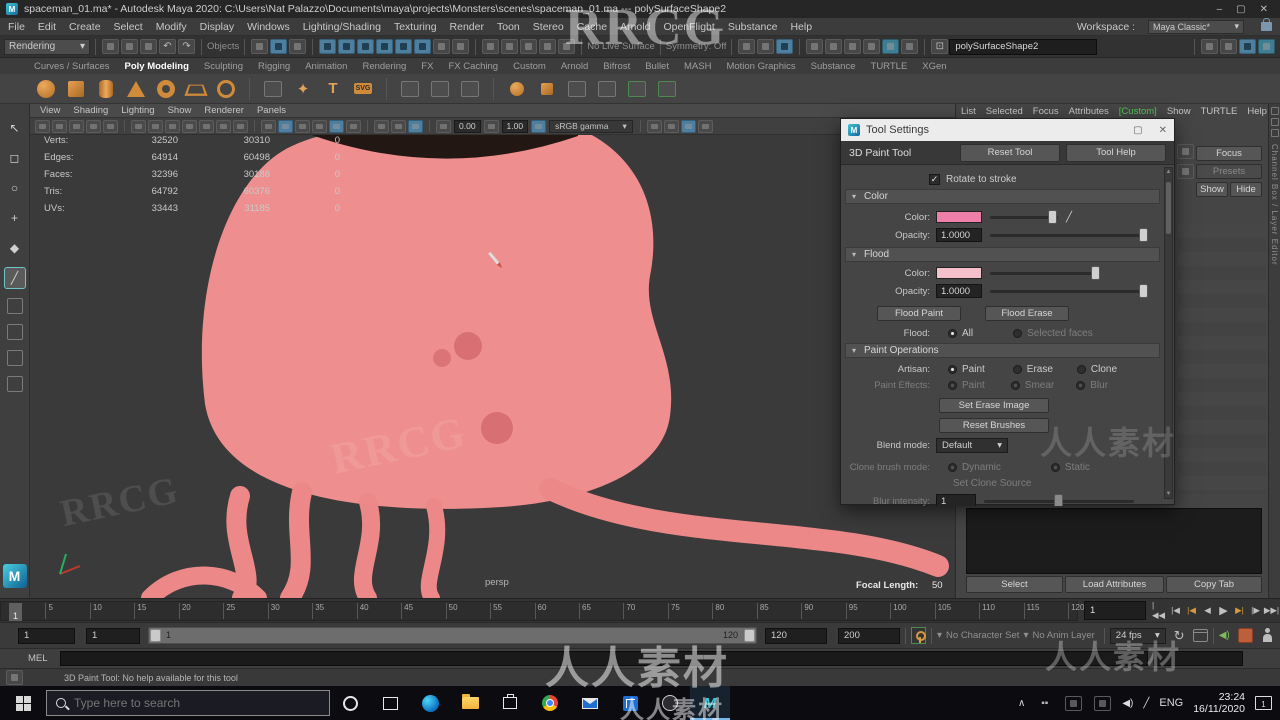 Image resolution: width=1280 pixels, height=720 pixels. Describe the element at coordinates (461, 46) in the screenshot. I see `highlight-selection-icon` at that location.